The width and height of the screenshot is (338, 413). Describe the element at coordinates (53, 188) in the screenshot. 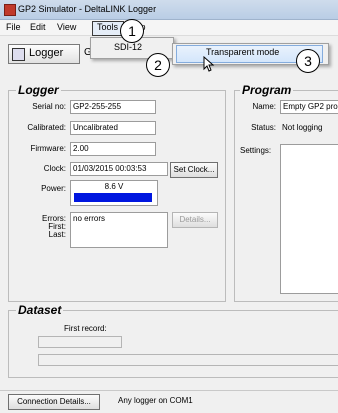

I see `power-label: Power:` at that location.